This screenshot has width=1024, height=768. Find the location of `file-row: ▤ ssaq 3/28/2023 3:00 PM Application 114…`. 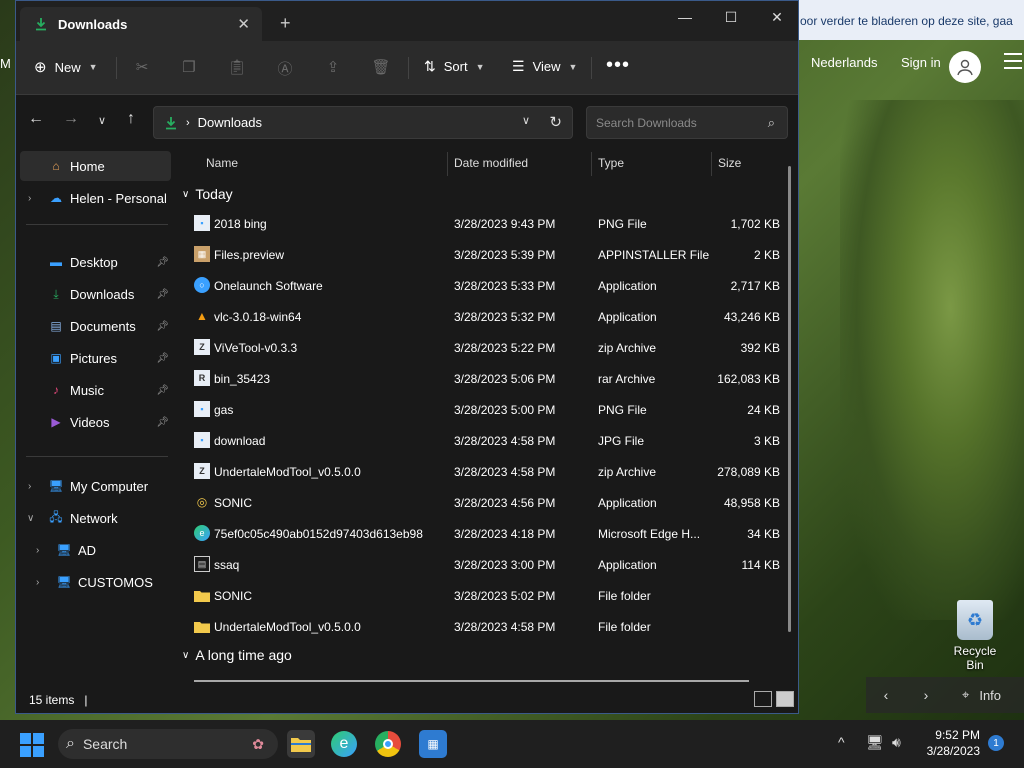

file-row: ▤ ssaq 3/28/2023 3:00 PM Application 114… is located at coordinates (492, 564).